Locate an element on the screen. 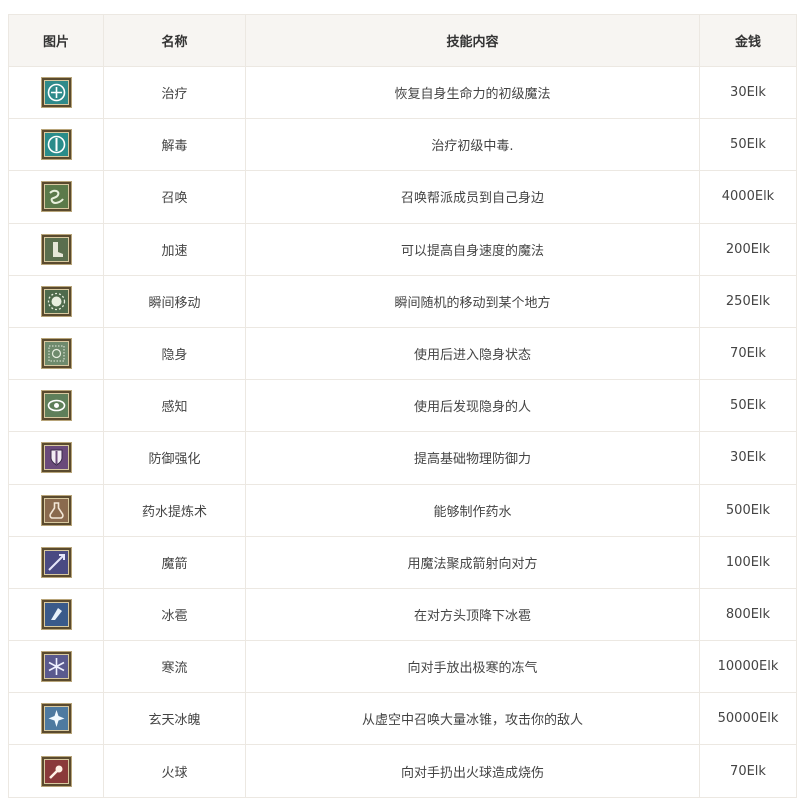 Image resolution: width=800 pixels, height=799 pixels. cure-poison-icon is located at coordinates (56, 145).